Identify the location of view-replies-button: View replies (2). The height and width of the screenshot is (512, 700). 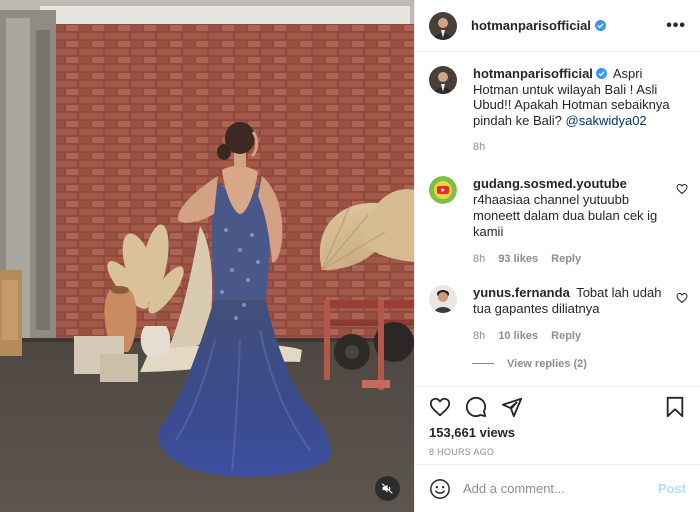
(579, 364).